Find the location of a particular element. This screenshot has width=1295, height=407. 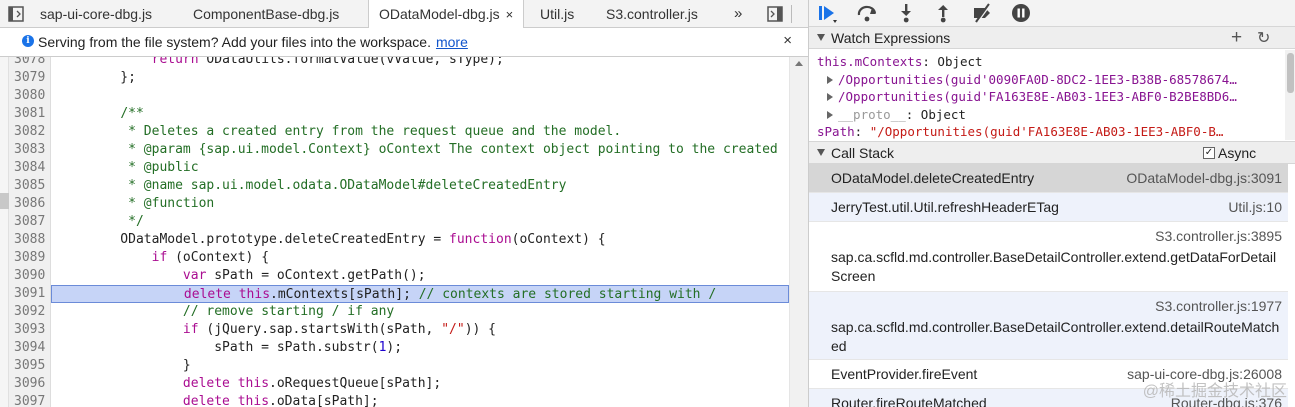

tab-odatamodel: ODataModel-dbg.js × is located at coordinates (446, 14).